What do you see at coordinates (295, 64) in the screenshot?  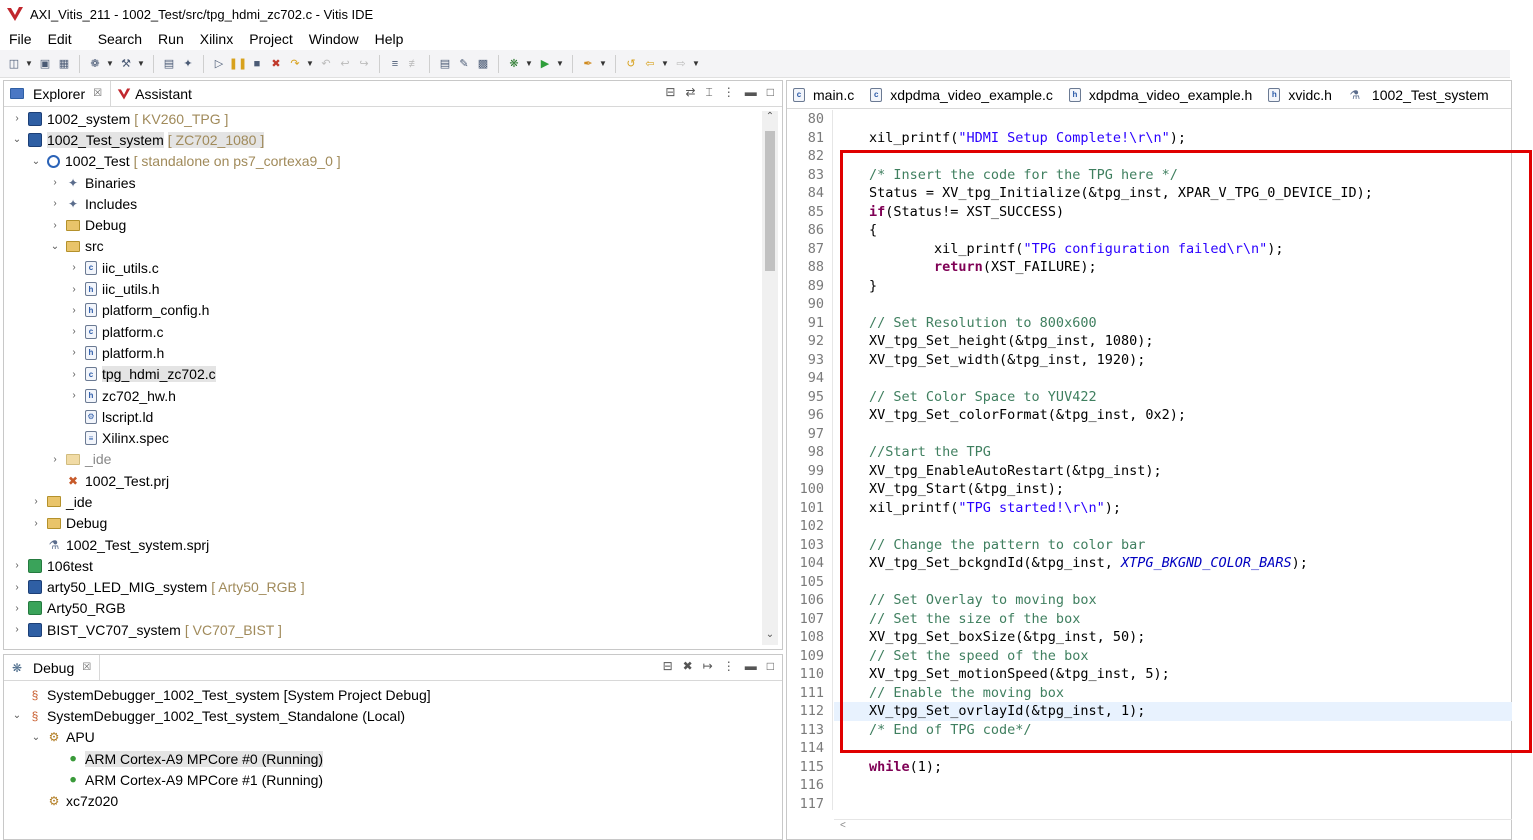 I see `step-into-icon: ↷` at bounding box center [295, 64].